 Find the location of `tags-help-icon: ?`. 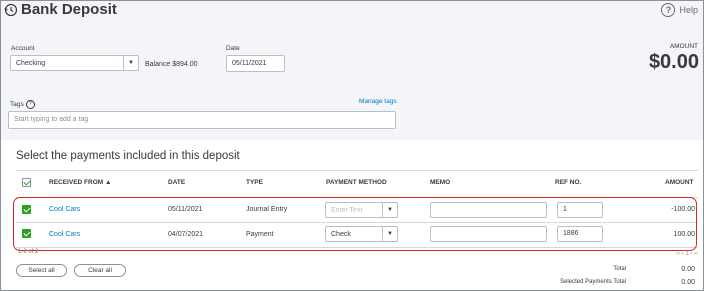

tags-help-icon: ? is located at coordinates (30, 104).